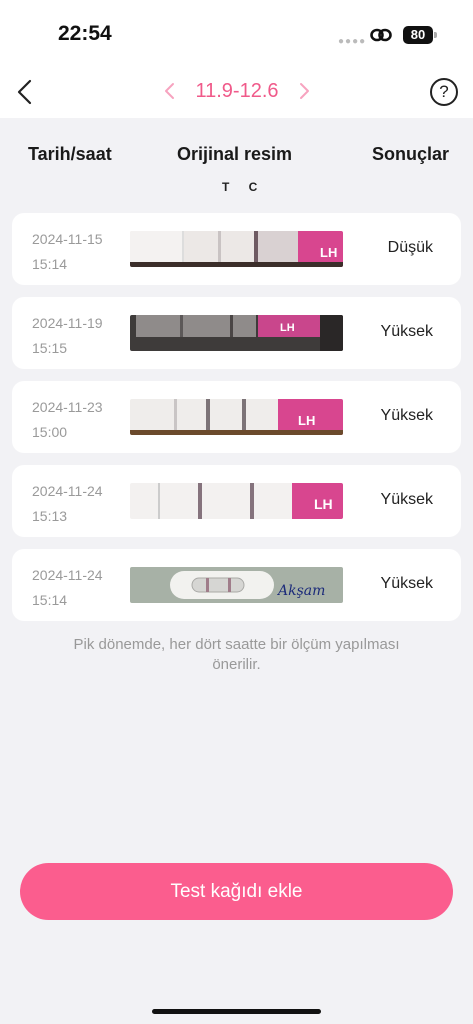 This screenshot has width=473, height=1024. Describe the element at coordinates (410, 247) in the screenshot. I see `record-result: Düşük` at that location.